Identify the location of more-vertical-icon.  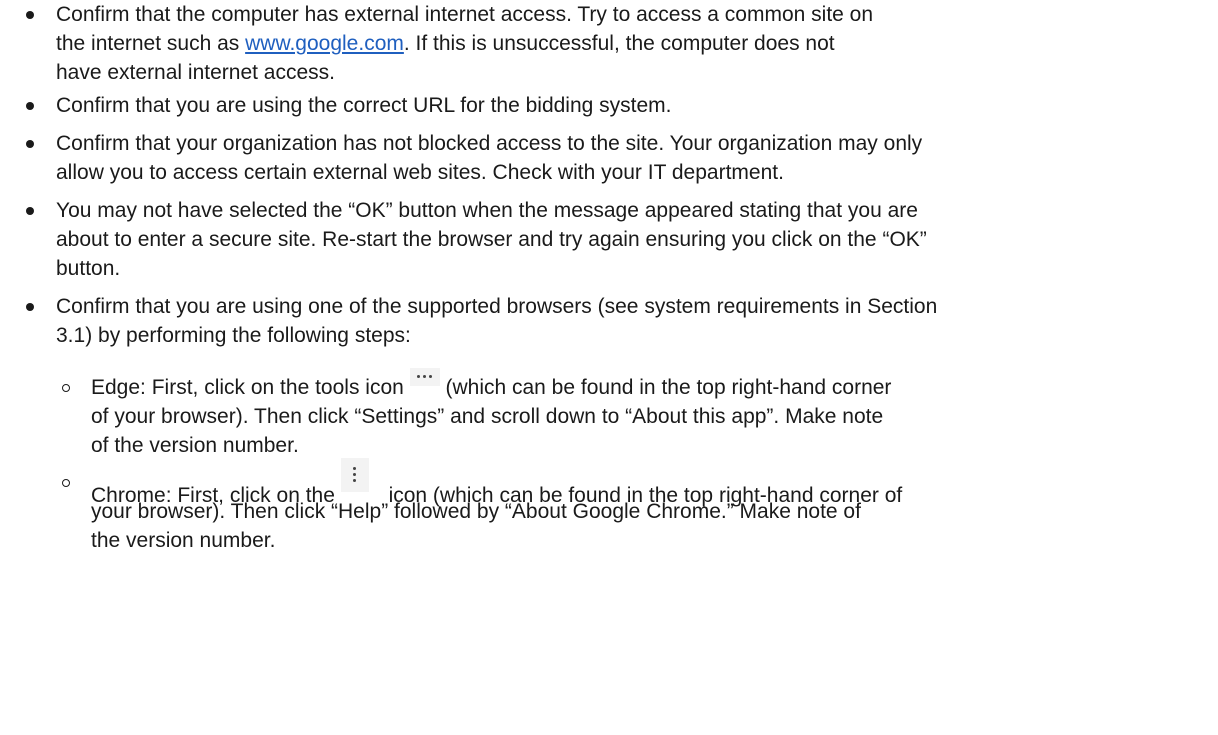
(354, 475).